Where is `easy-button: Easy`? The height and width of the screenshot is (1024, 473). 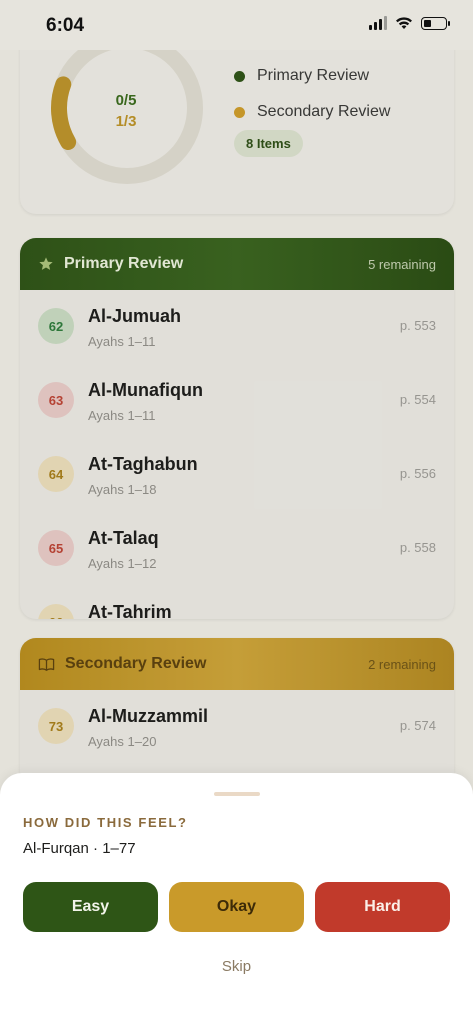 easy-button: Easy is located at coordinates (90, 907).